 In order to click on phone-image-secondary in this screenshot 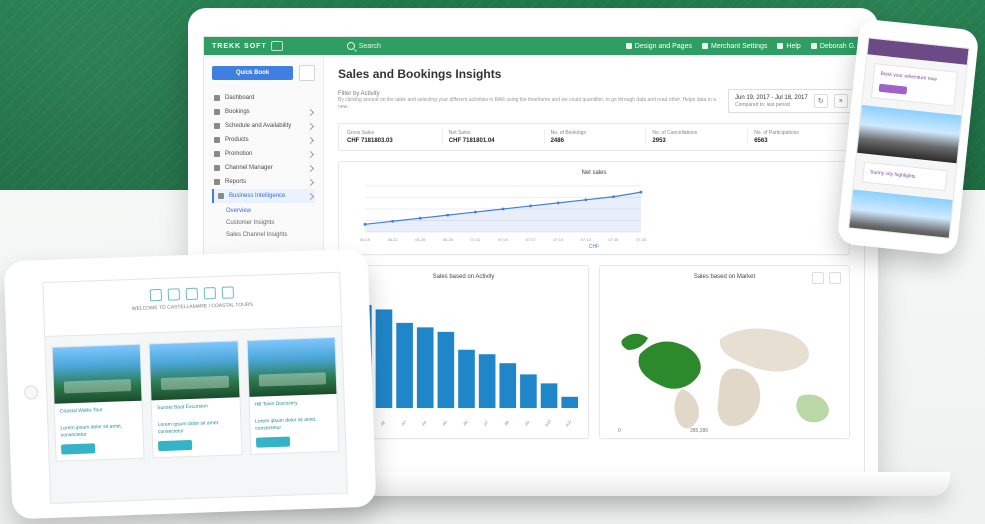, I will do `click(900, 214)`.